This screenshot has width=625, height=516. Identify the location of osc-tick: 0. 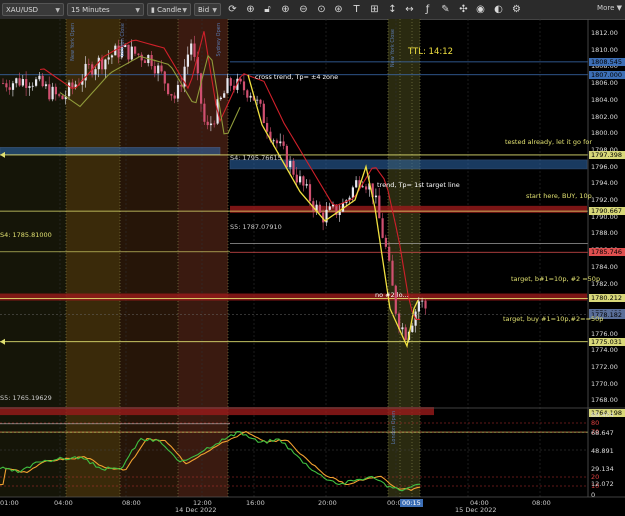
(593, 495).